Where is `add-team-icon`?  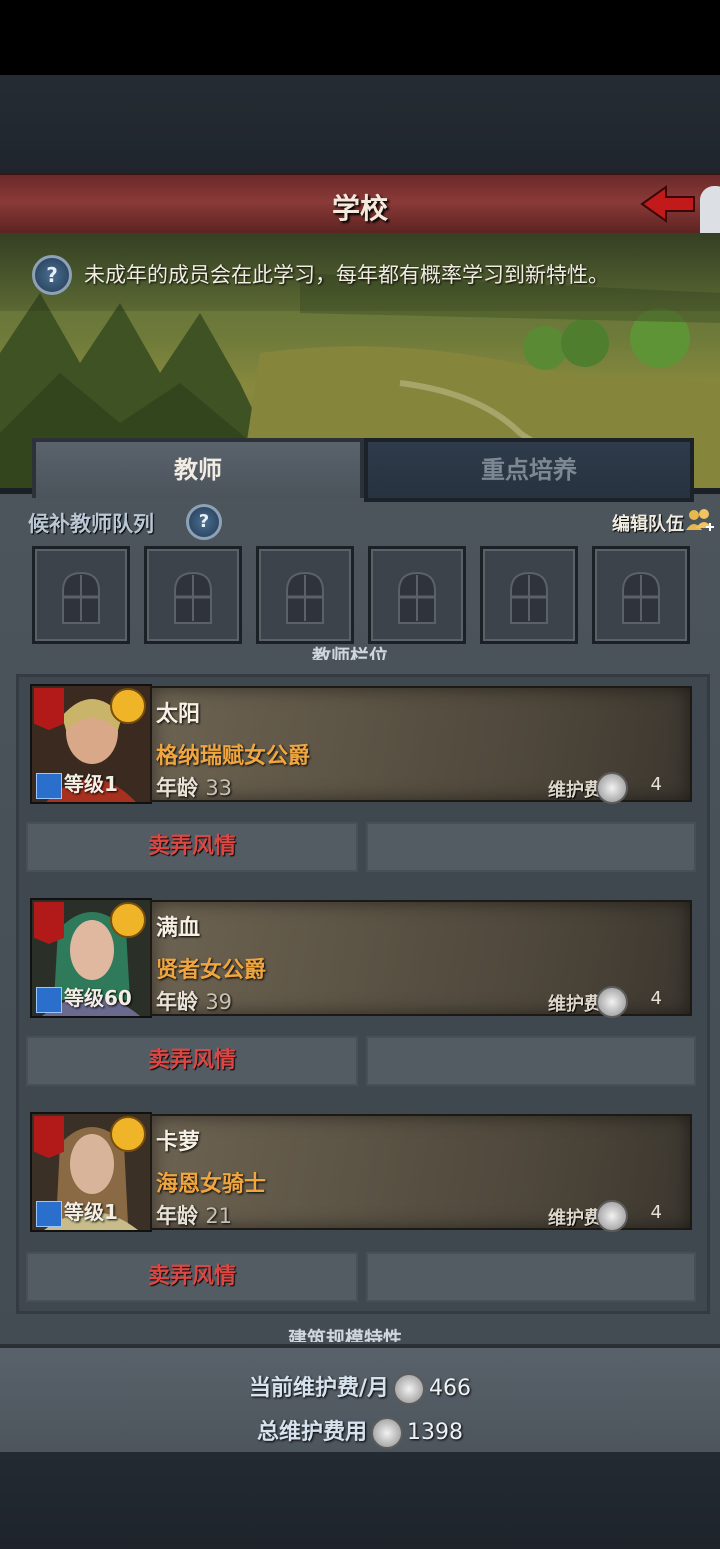 add-team-icon is located at coordinates (700, 521).